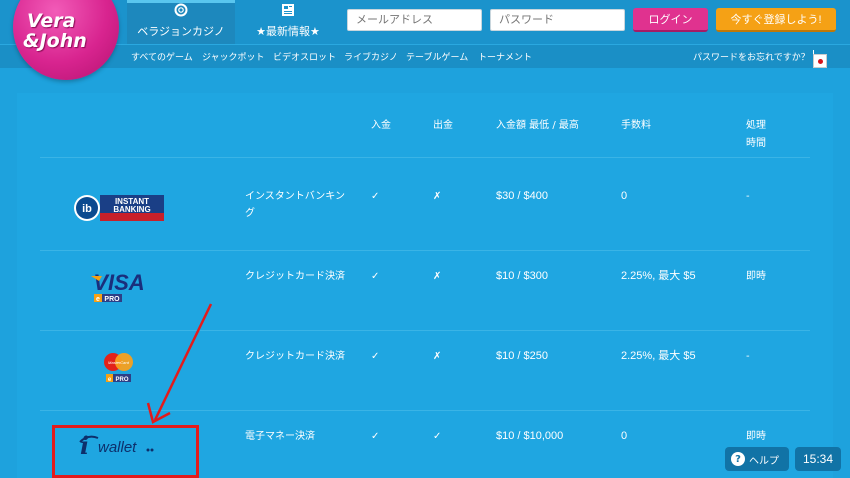 The image size is (850, 478). What do you see at coordinates (179, 363) in the screenshot?
I see `annotation-arrow` at bounding box center [179, 363].